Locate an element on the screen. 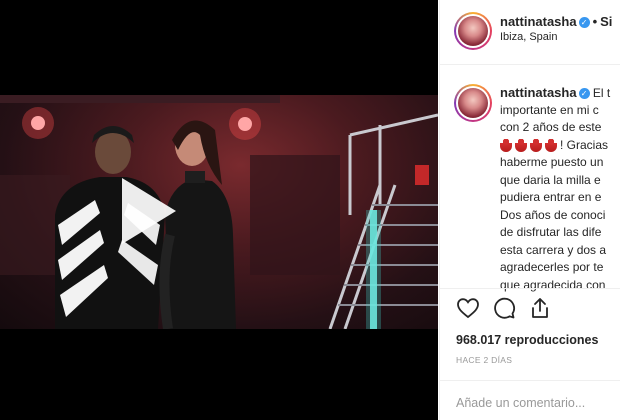  caption-line: El t is located at coordinates (601, 93).